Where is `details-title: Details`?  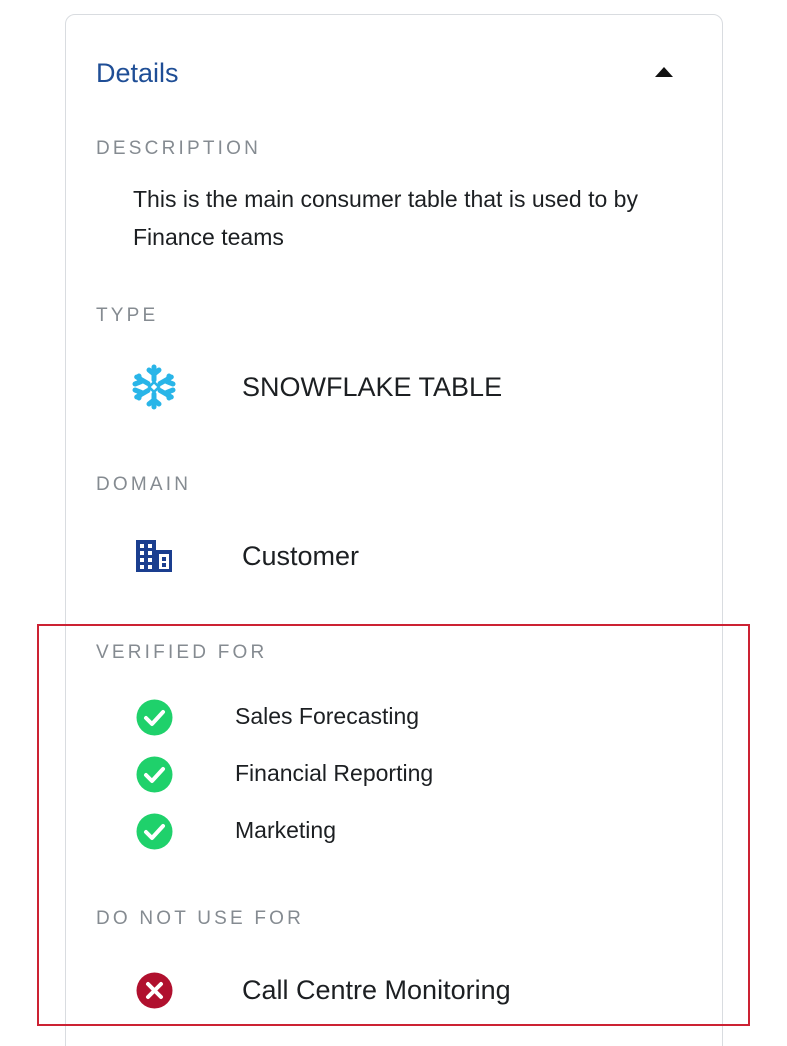
details-title: Details is located at coordinates (137, 73).